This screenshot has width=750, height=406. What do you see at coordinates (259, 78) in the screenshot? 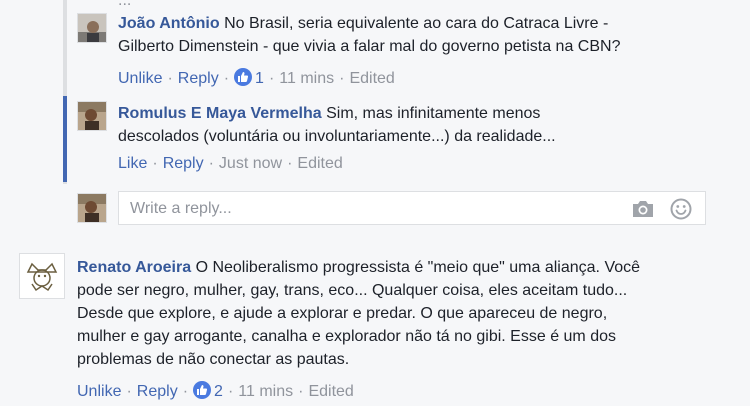
I see `reaction-count: 1` at bounding box center [259, 78].